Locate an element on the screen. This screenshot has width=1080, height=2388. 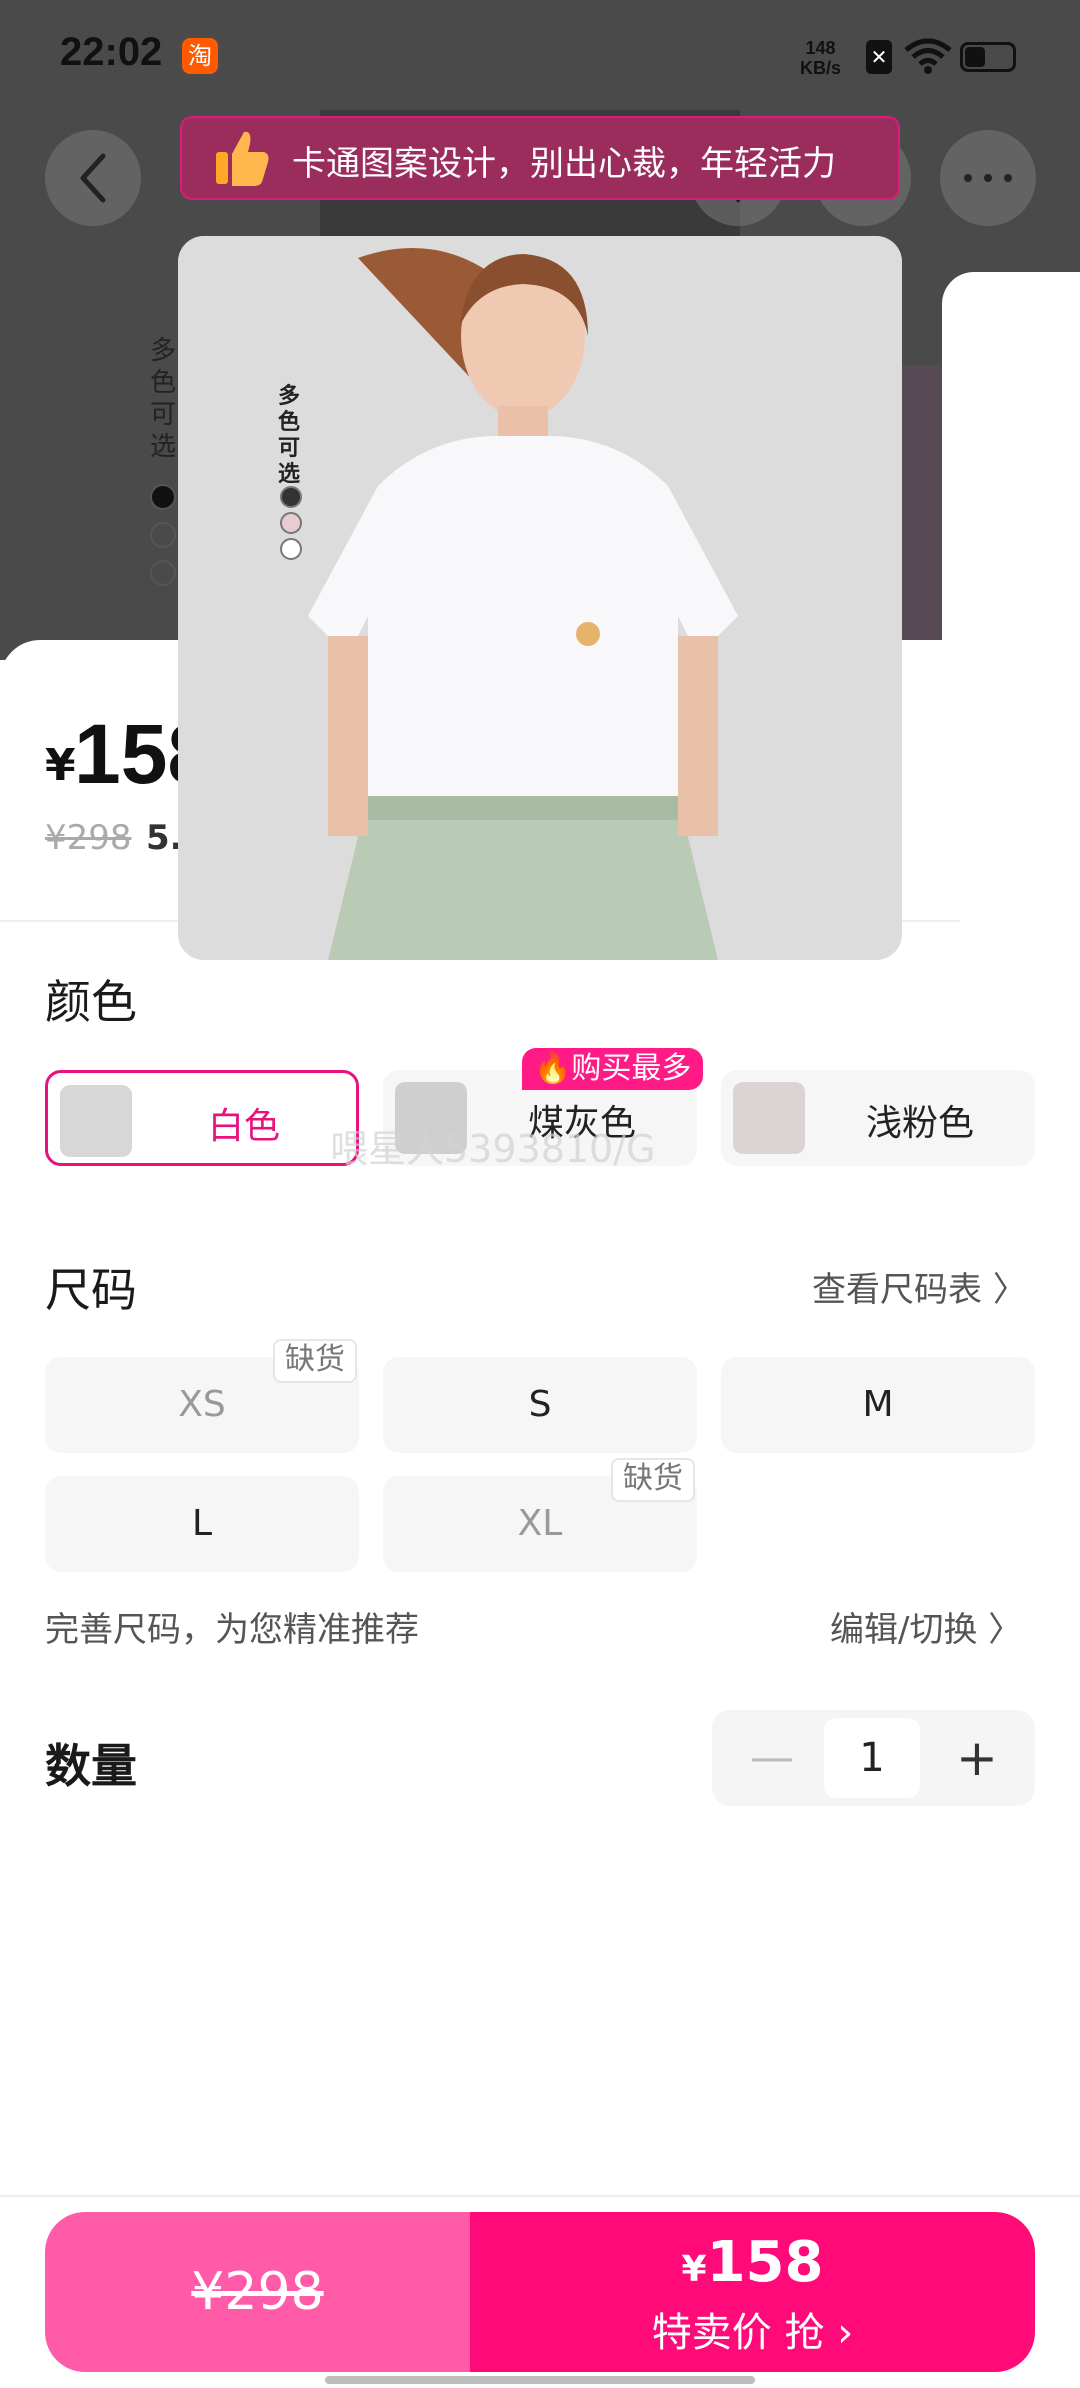
size-chart-label: 查看尺码表 is located at coordinates (897, 1290).